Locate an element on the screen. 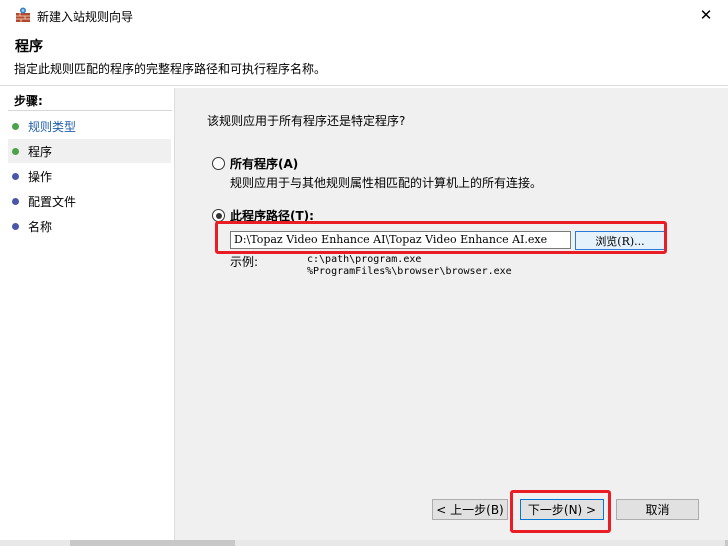  question-text: 该规则应用于所有程序还是特定程序? is located at coordinates (306, 121).